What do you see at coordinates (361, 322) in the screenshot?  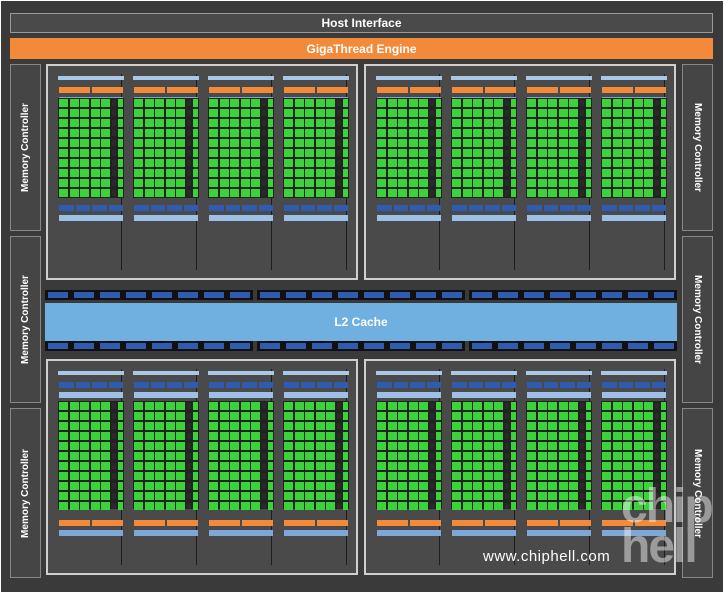 I see `l2-cache: L2 Cache` at bounding box center [361, 322].